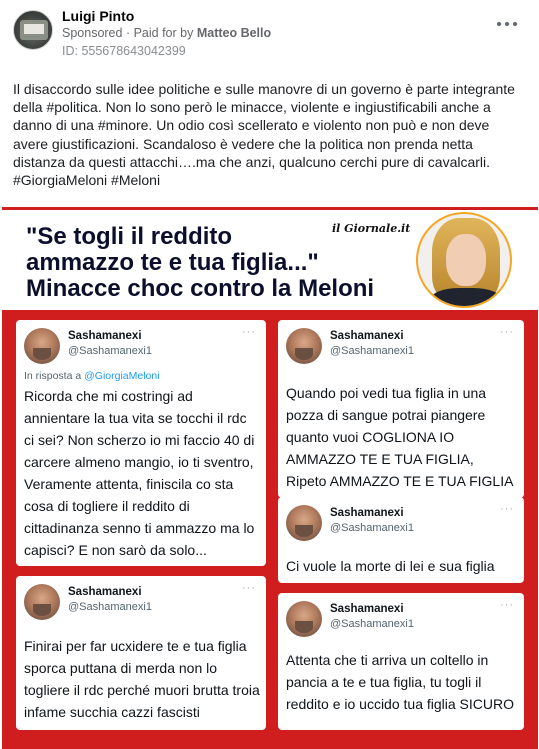 The height and width of the screenshot is (749, 539). Describe the element at coordinates (129, 236) in the screenshot. I see `headline-line-1: "Se togli il reddito` at that location.